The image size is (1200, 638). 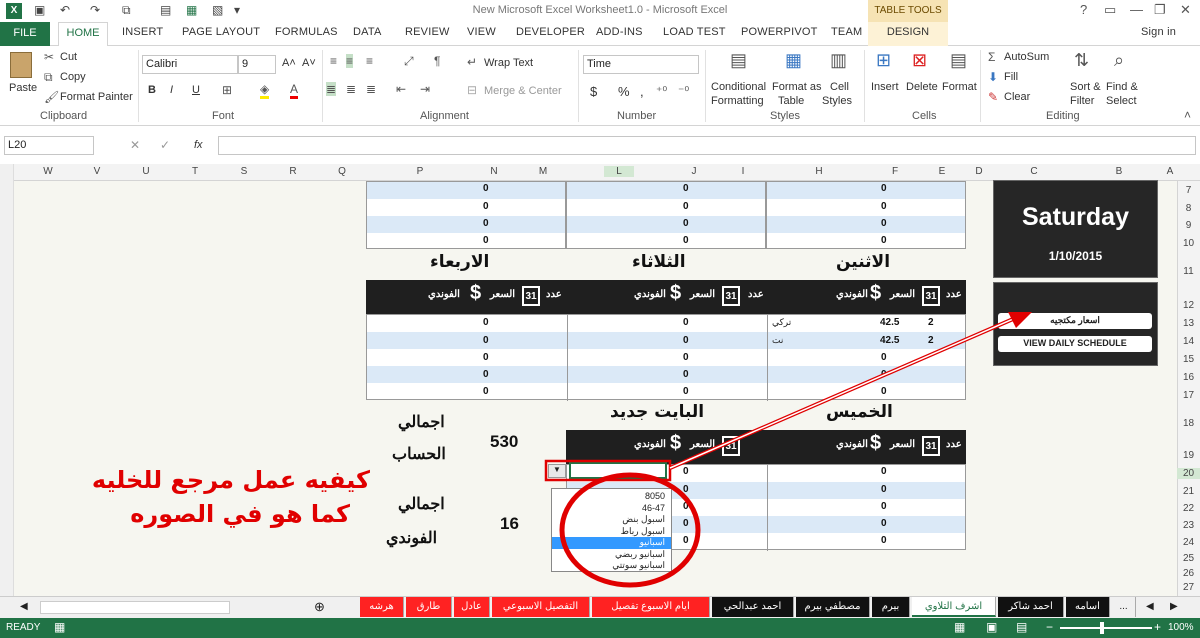 What do you see at coordinates (472, 607) in the screenshot?
I see `sheet-tab: عادل` at bounding box center [472, 607].